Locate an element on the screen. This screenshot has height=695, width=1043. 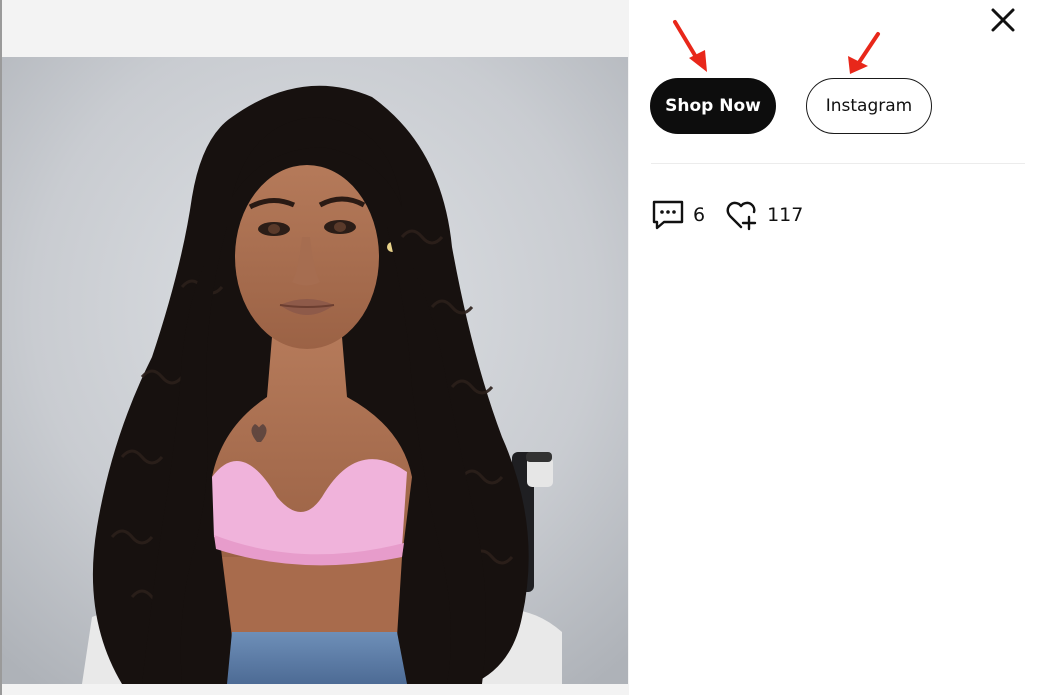
comments-stat: 6 is located at coordinates (678, 215).